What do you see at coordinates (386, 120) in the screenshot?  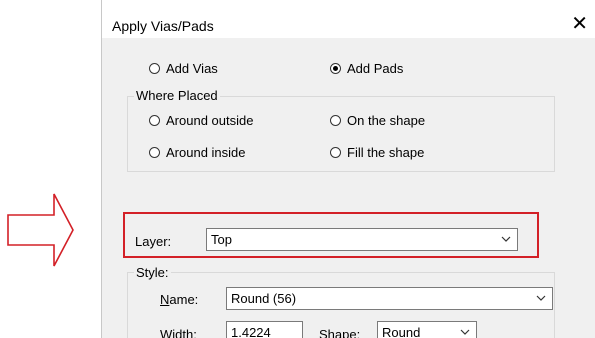 I see `on-the-shape-label: On the shape` at bounding box center [386, 120].